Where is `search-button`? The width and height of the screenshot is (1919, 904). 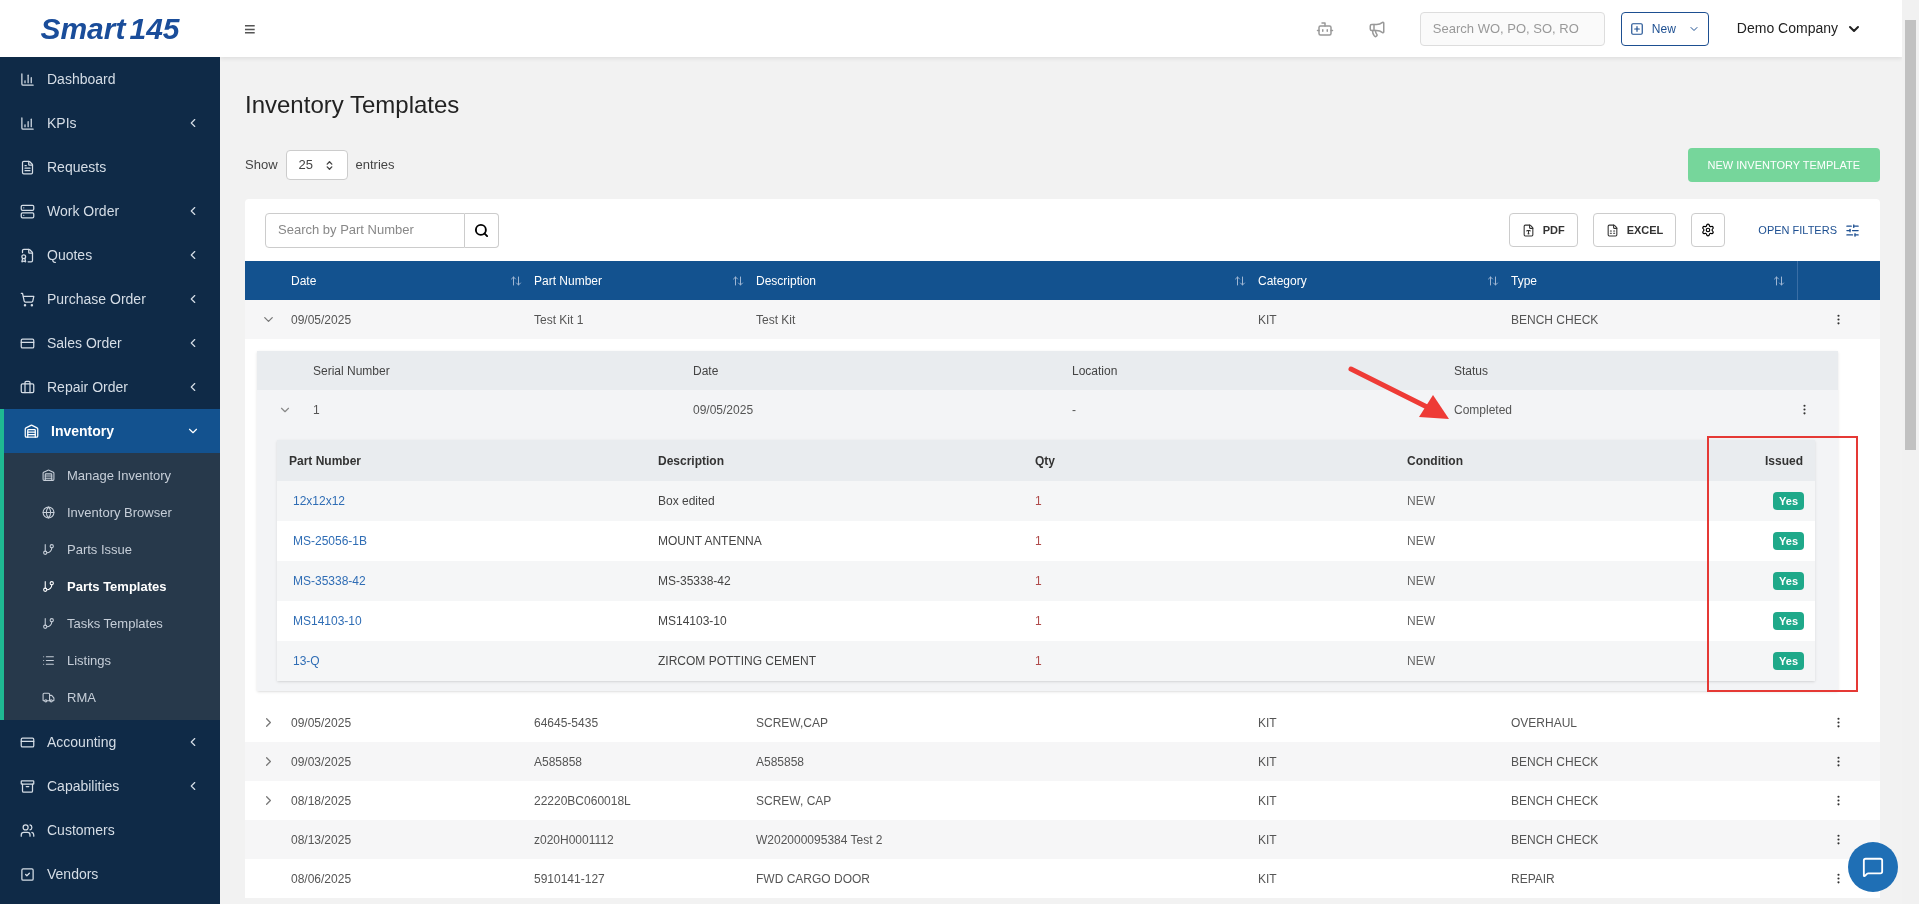
search-button is located at coordinates (482, 230).